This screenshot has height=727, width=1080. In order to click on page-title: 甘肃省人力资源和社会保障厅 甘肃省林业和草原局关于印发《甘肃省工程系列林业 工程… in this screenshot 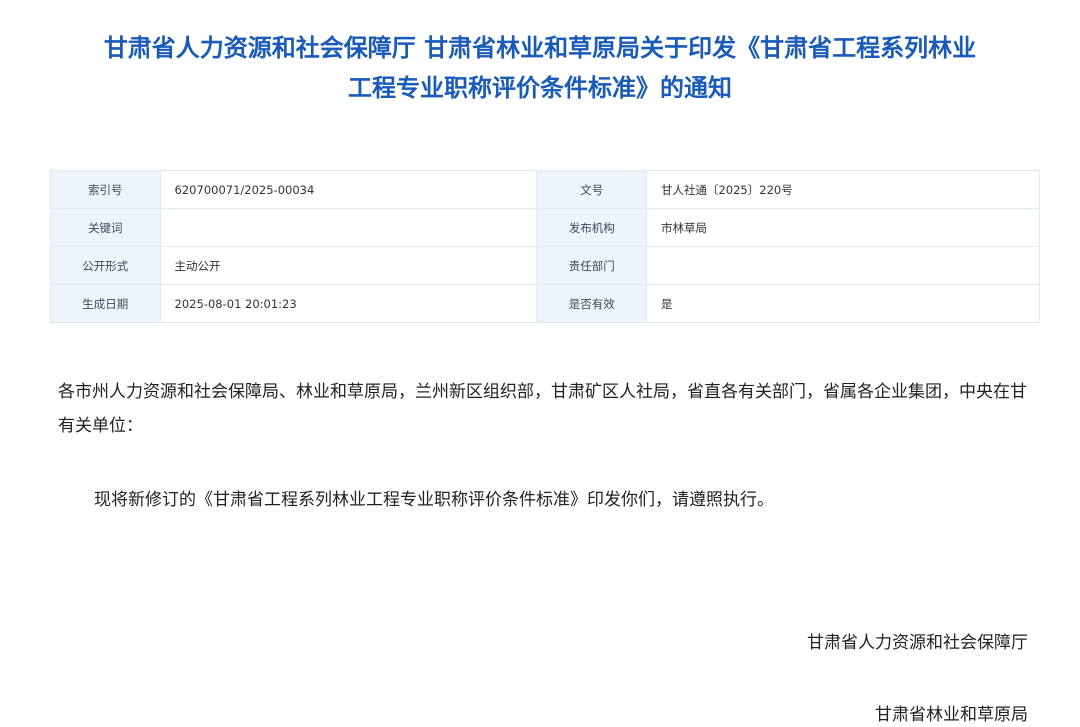, I will do `click(540, 68)`.